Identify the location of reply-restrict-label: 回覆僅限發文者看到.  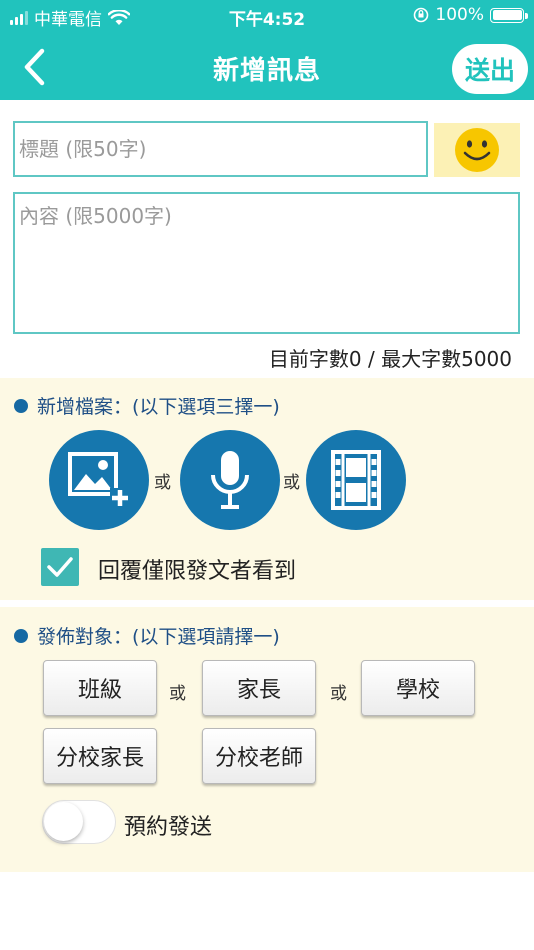
(197, 571).